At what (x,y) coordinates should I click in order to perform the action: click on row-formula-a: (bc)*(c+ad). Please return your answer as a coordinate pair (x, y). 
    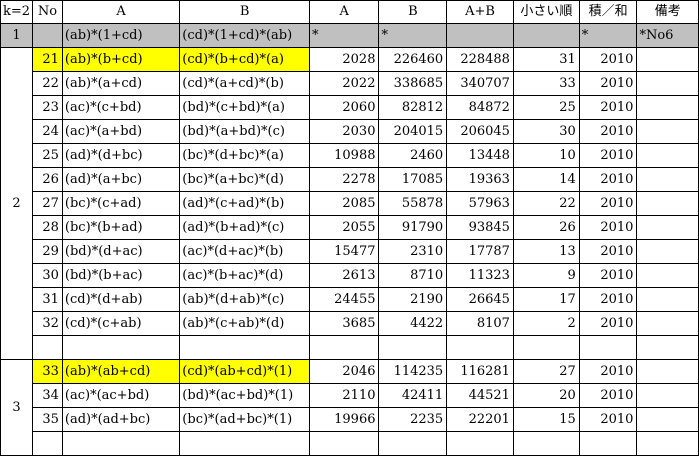
    Looking at the image, I should click on (121, 203).